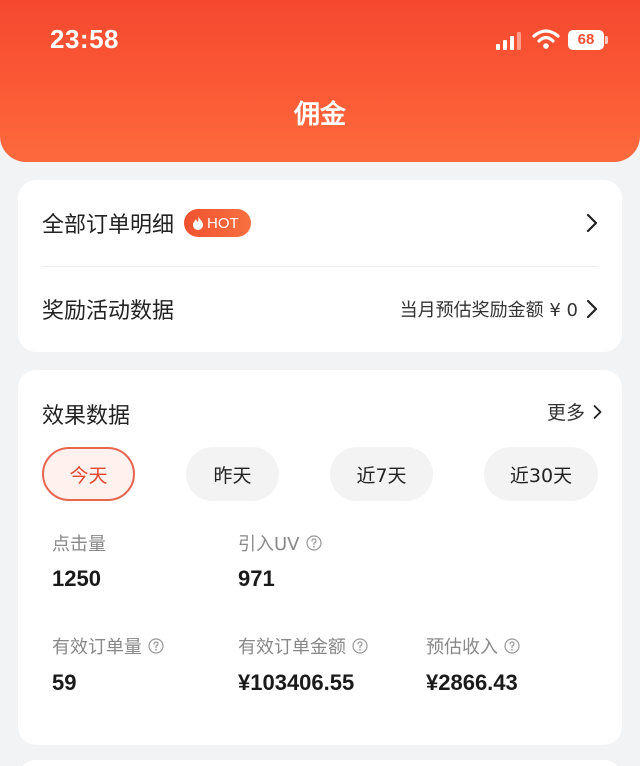 The image size is (640, 766). What do you see at coordinates (198, 223) in the screenshot?
I see `flame-icon` at bounding box center [198, 223].